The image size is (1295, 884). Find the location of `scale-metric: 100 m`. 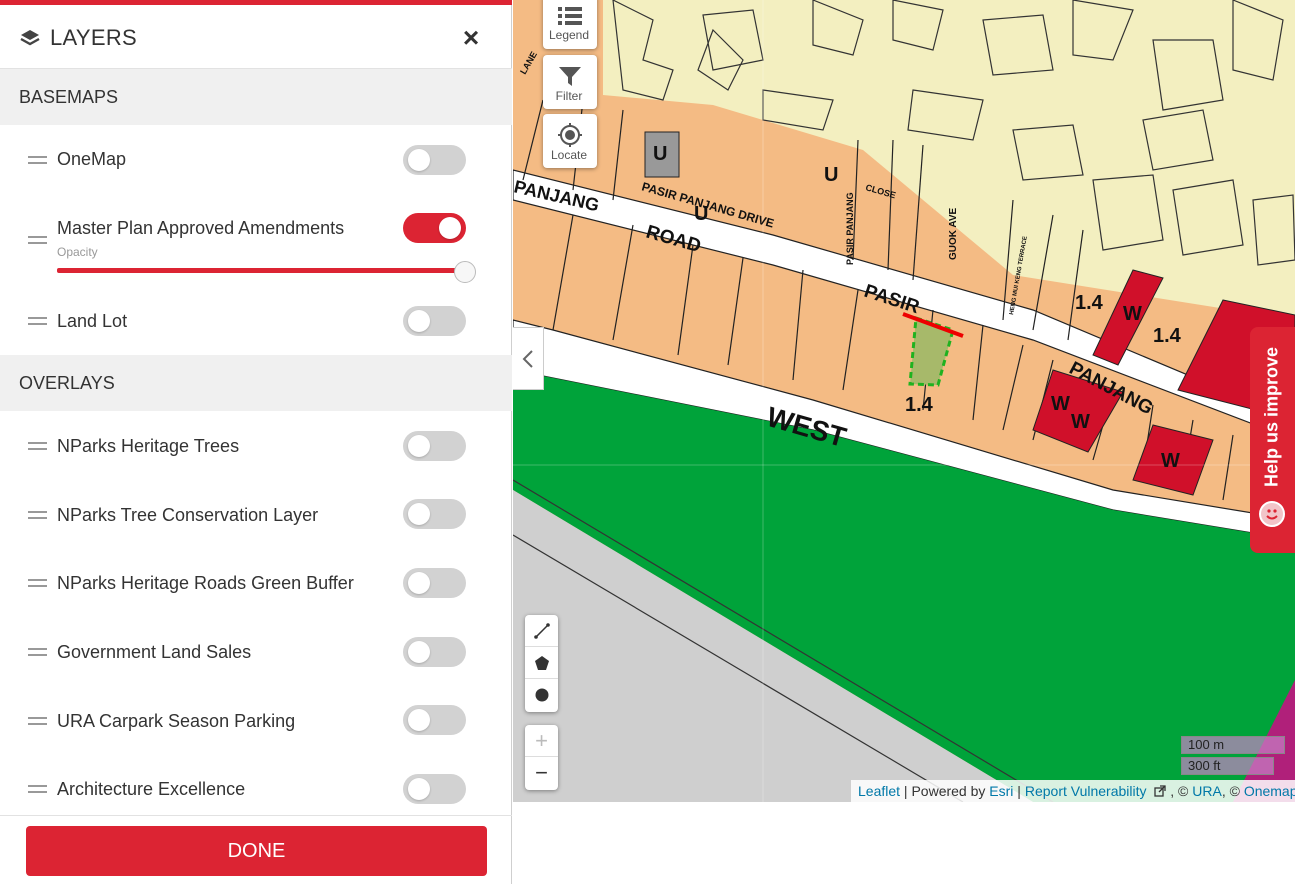

scale-metric: 100 m is located at coordinates (1233, 745).